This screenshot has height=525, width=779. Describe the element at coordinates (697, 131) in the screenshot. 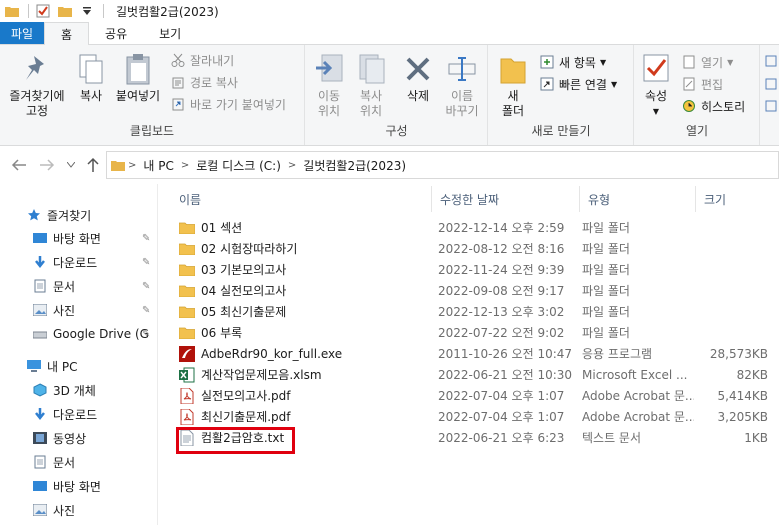

I see `open-group-label: 열기` at that location.